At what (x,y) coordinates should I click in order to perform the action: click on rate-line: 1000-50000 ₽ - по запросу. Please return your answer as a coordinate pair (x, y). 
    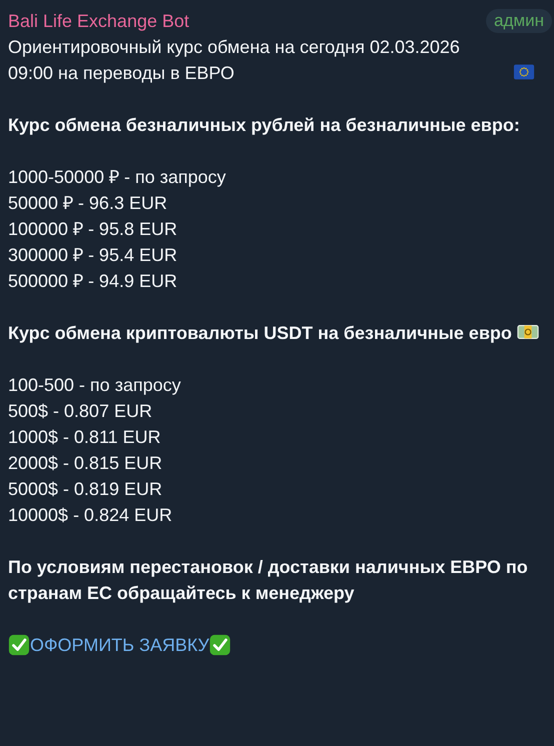
    Looking at the image, I should click on (117, 177).